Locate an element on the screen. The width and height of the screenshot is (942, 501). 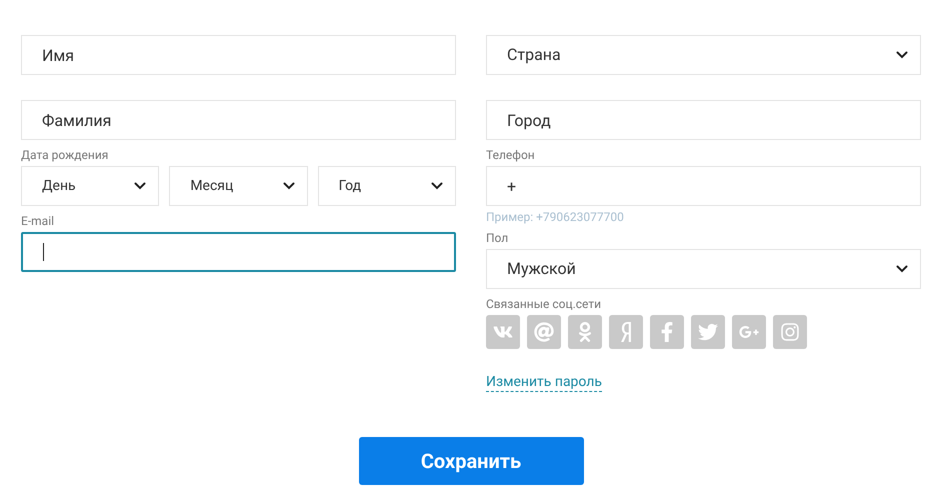
phone-field: + is located at coordinates (703, 186).